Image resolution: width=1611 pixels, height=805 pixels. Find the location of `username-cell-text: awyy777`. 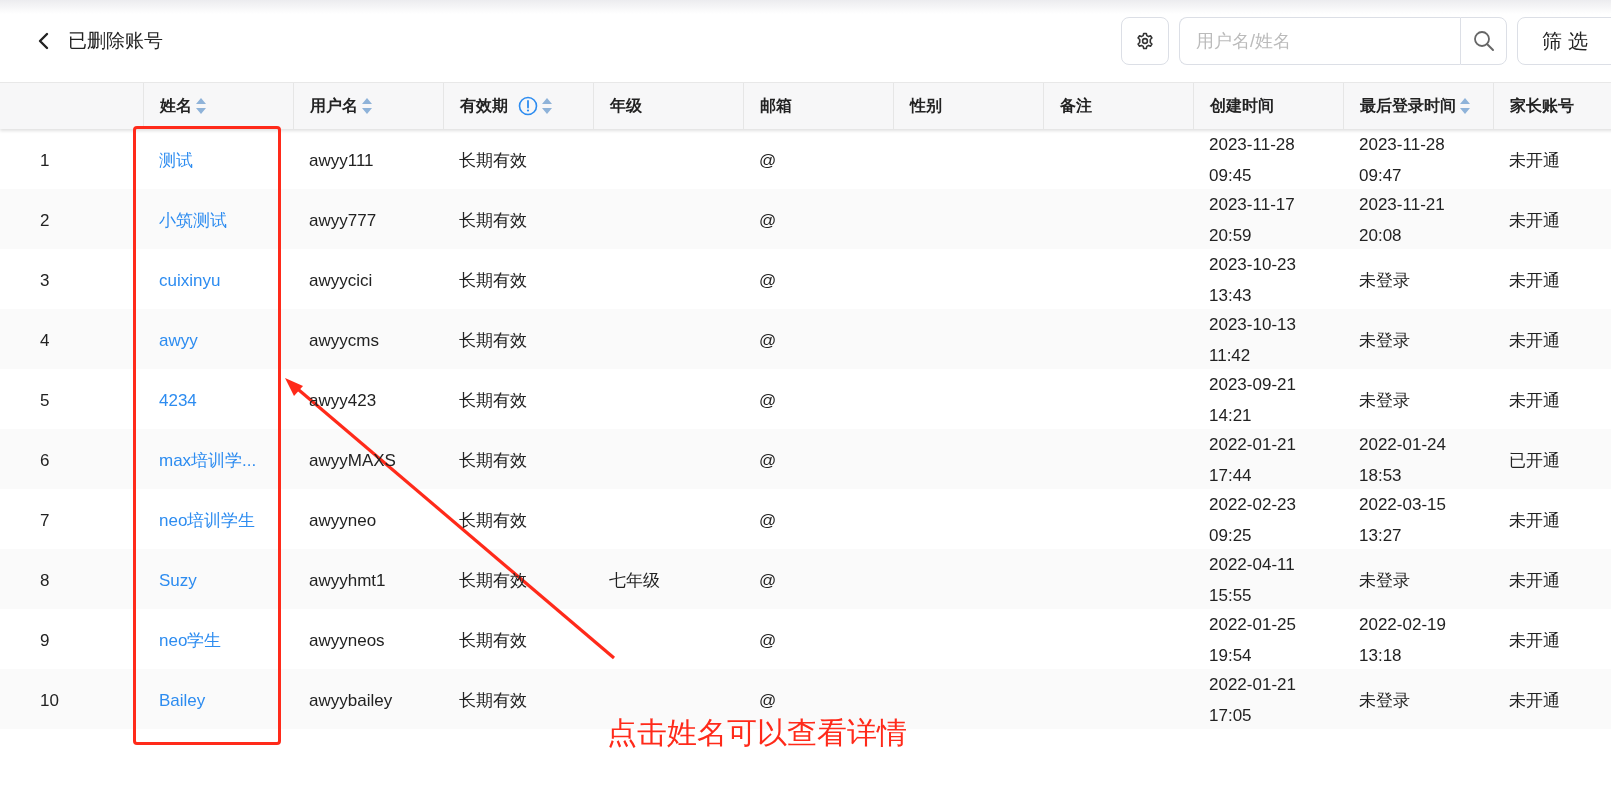

username-cell-text: awyy777 is located at coordinates (343, 220).